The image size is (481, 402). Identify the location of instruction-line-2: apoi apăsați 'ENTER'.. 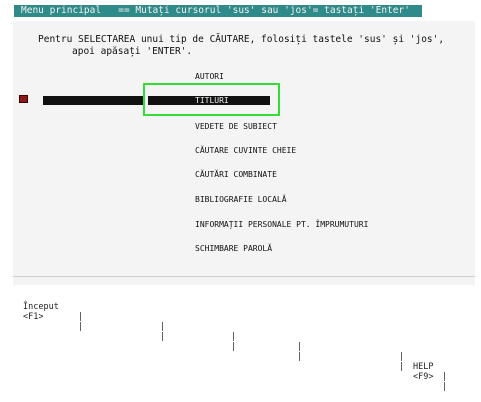
(132, 51).